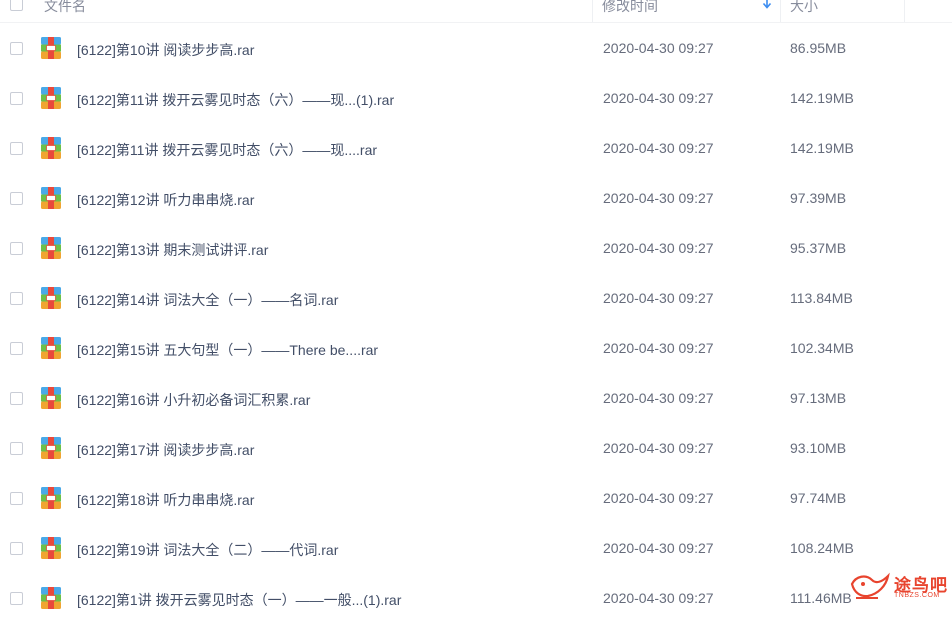  What do you see at coordinates (172, 250) in the screenshot?
I see `file-name: [6122]第13讲 期末测试讲评.rar` at bounding box center [172, 250].